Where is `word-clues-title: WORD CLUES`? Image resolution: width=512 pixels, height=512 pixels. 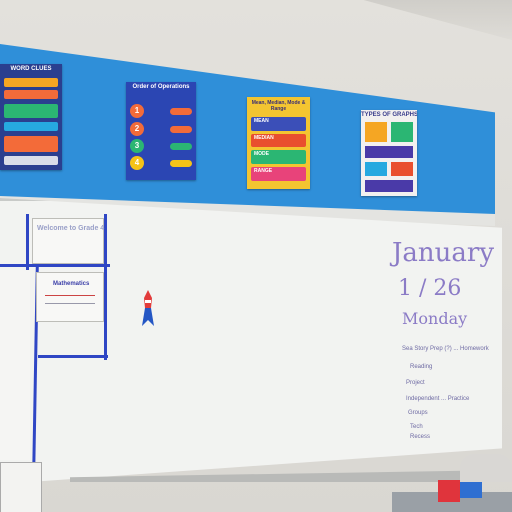
word-clues-title: WORD CLUES is located at coordinates (31, 69).